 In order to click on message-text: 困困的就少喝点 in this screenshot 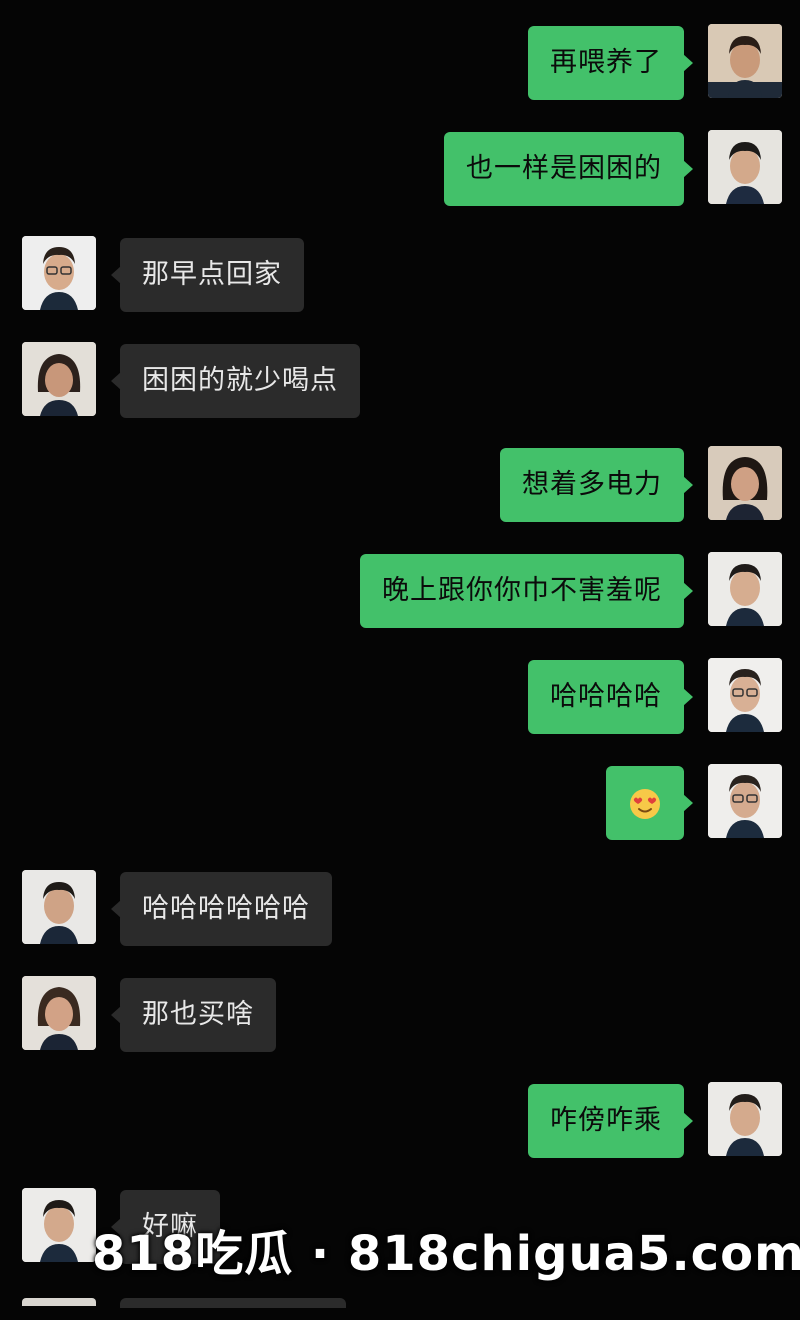, I will do `click(240, 380)`.